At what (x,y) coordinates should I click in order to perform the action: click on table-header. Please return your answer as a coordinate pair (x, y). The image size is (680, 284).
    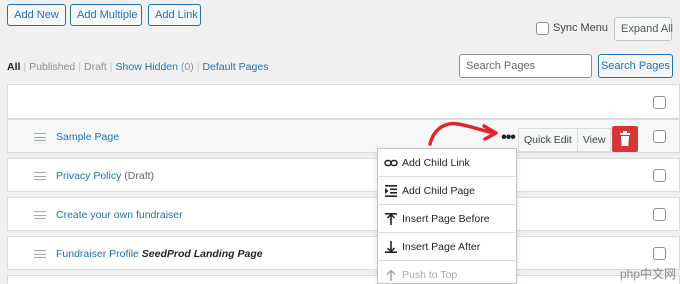
    Looking at the image, I should click on (343, 101).